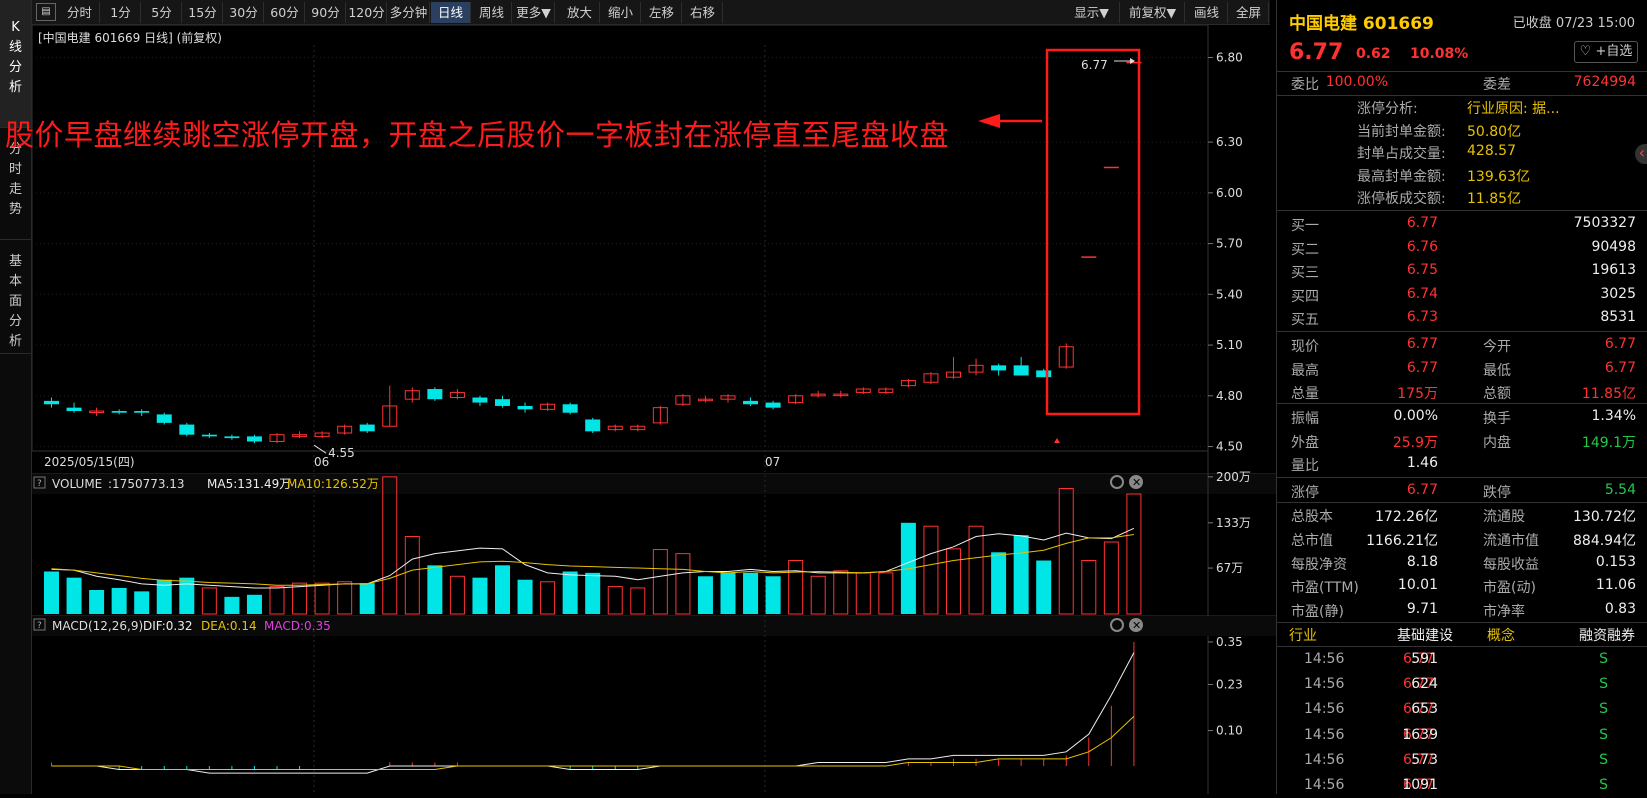 Image resolution: width=1647 pixels, height=798 pixels. What do you see at coordinates (1229, 294) in the screenshot?
I see `y-tick-label: 5.40` at bounding box center [1229, 294].